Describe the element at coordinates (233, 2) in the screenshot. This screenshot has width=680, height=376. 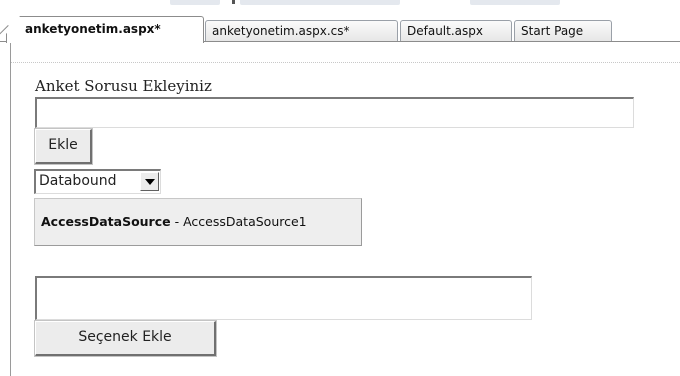
I see `top-strip-mark` at that location.